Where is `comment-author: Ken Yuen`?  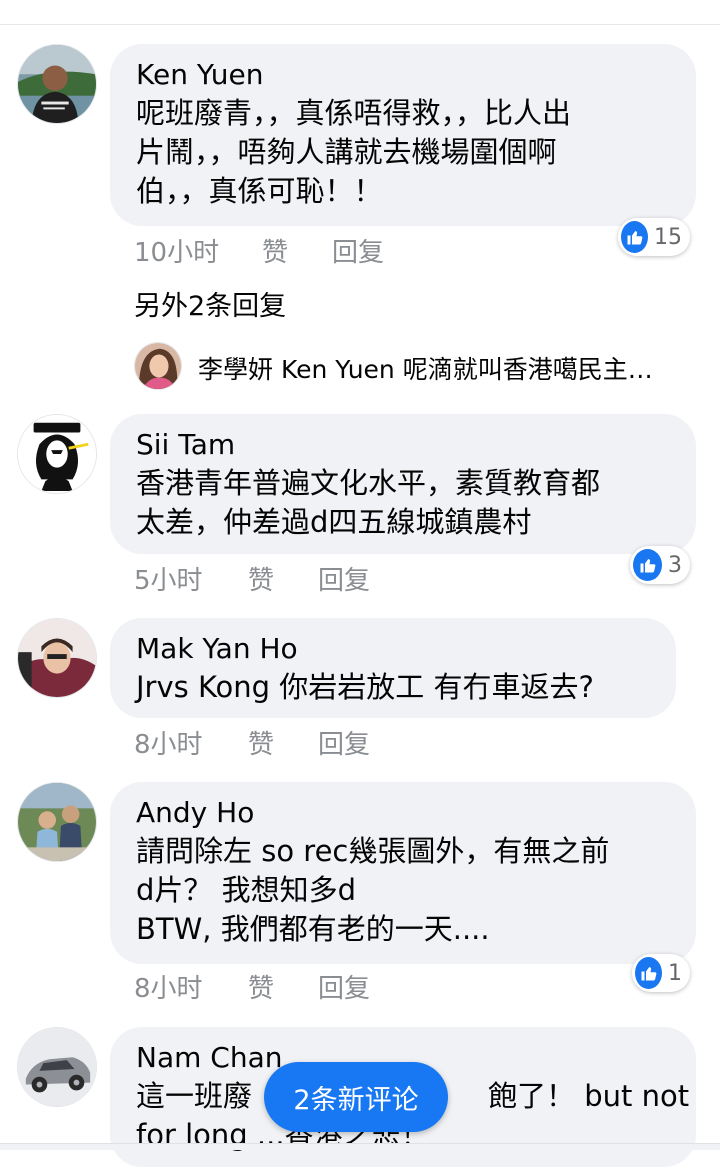 comment-author: Ken Yuen is located at coordinates (403, 75).